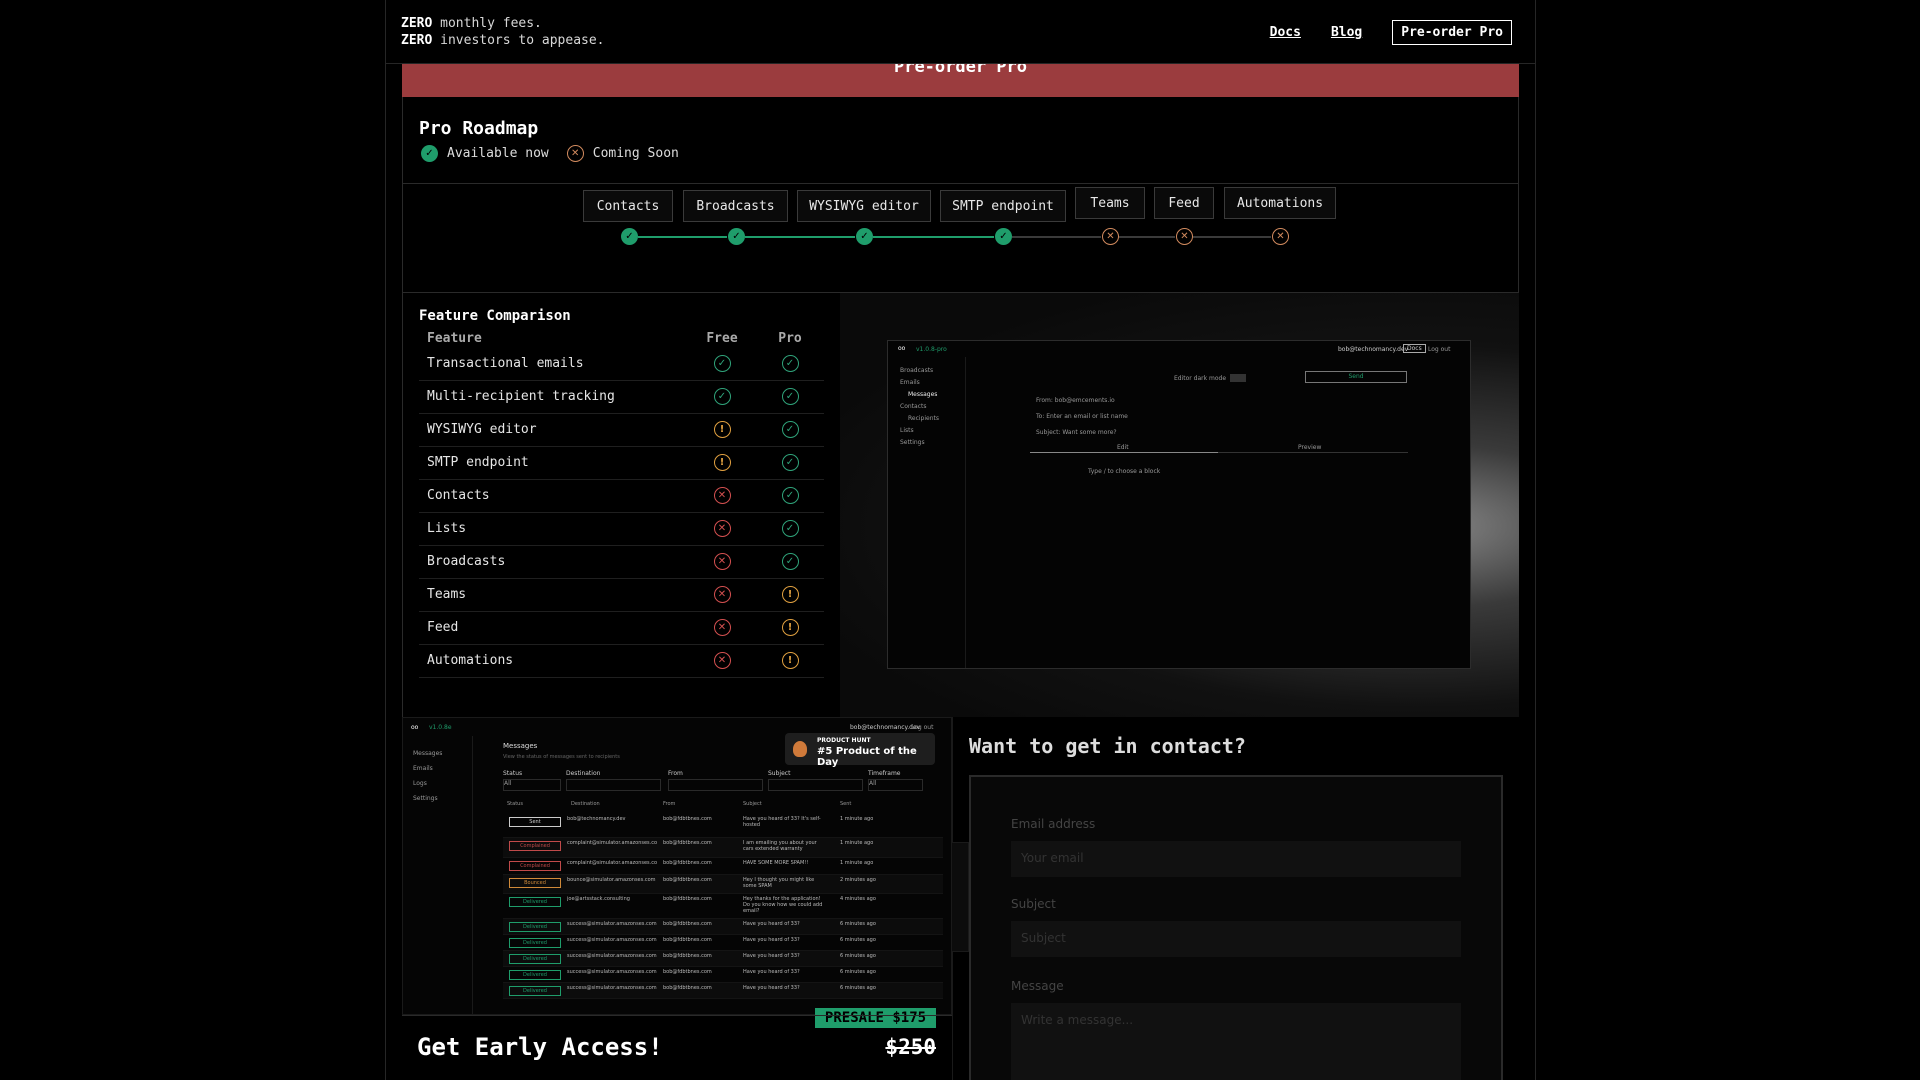  I want to click on feature-comparison-title: Feature Comparison, so click(495, 316).